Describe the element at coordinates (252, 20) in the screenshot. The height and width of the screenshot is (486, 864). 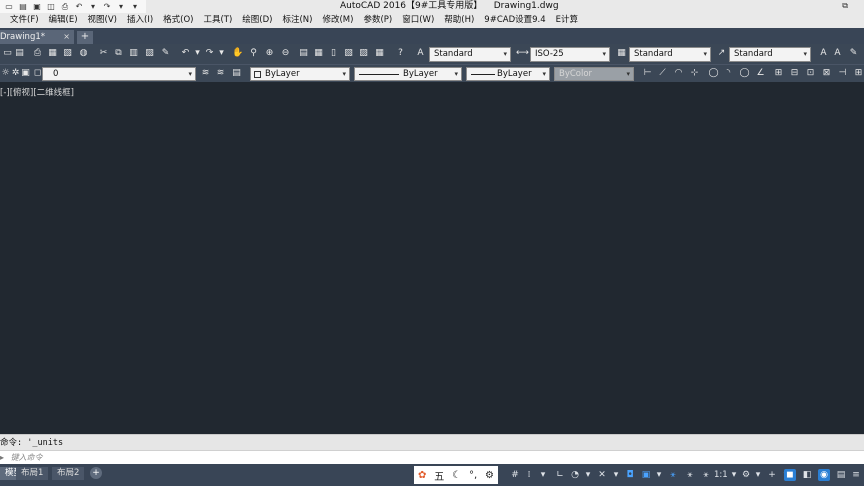
I see `menu-draw: 绘图(D)` at that location.